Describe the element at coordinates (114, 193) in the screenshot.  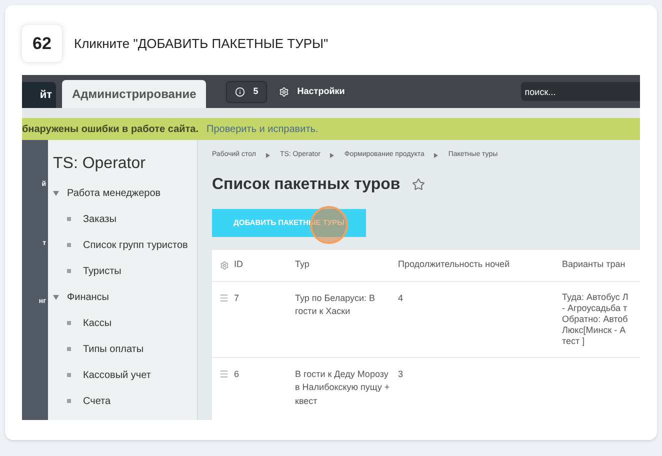
I see `sidebar-item: Работа менеджеров` at that location.